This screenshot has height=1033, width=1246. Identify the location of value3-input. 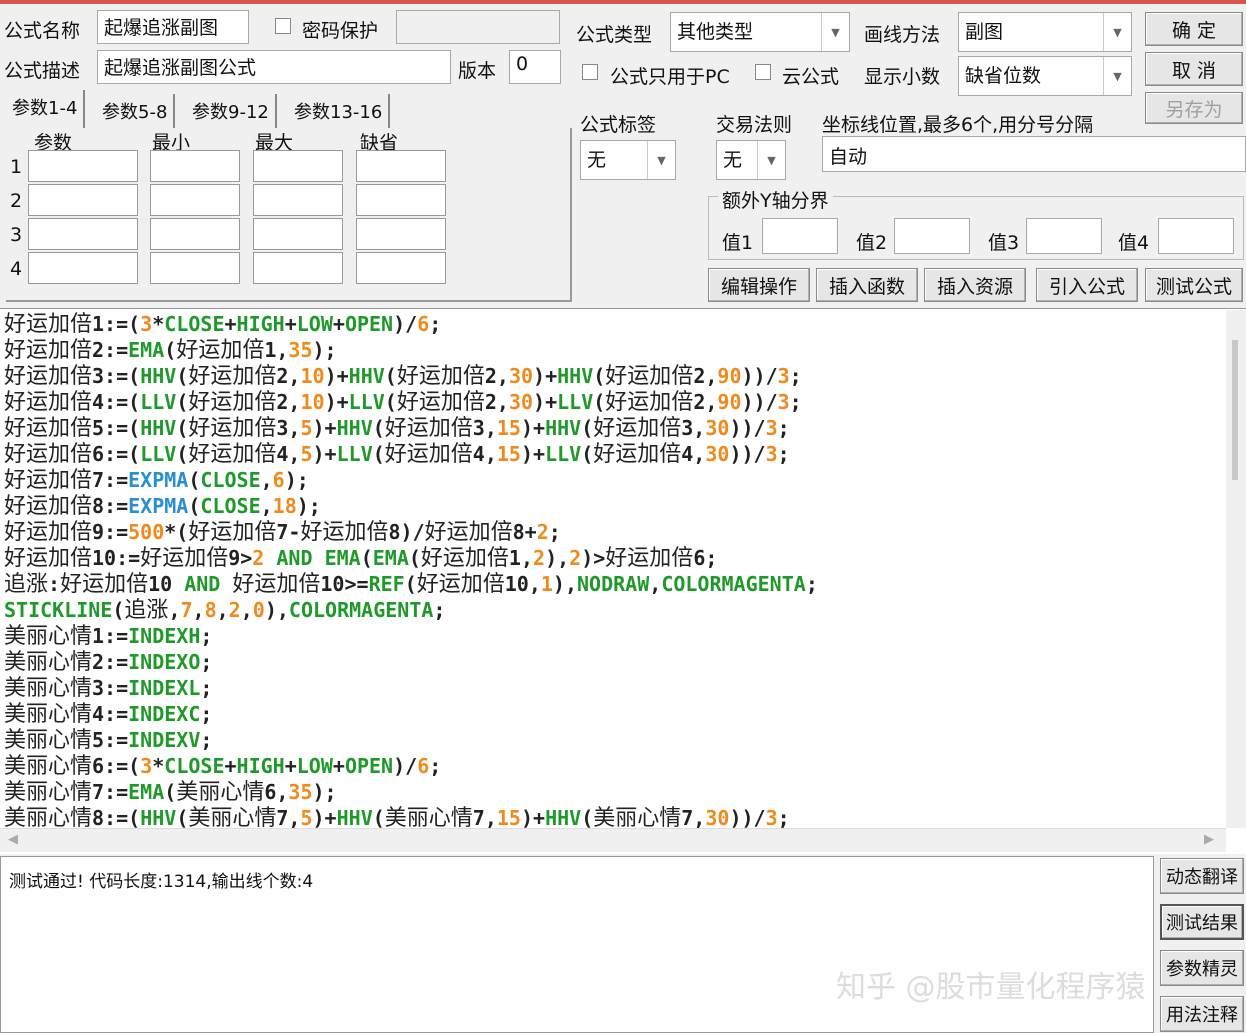
(1064, 236).